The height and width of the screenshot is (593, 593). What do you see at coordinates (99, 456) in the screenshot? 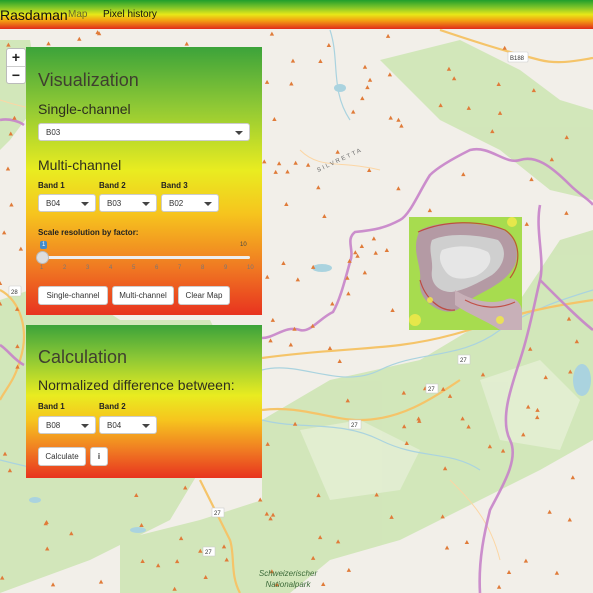
I see `info-button: i` at bounding box center [99, 456].